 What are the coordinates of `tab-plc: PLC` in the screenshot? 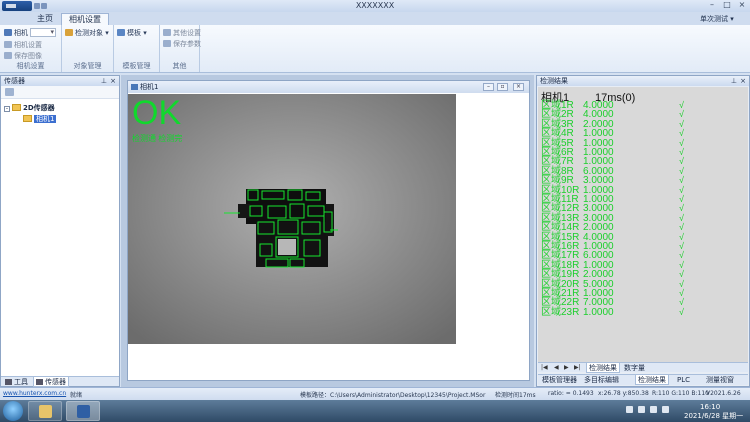 It's located at (683, 380).